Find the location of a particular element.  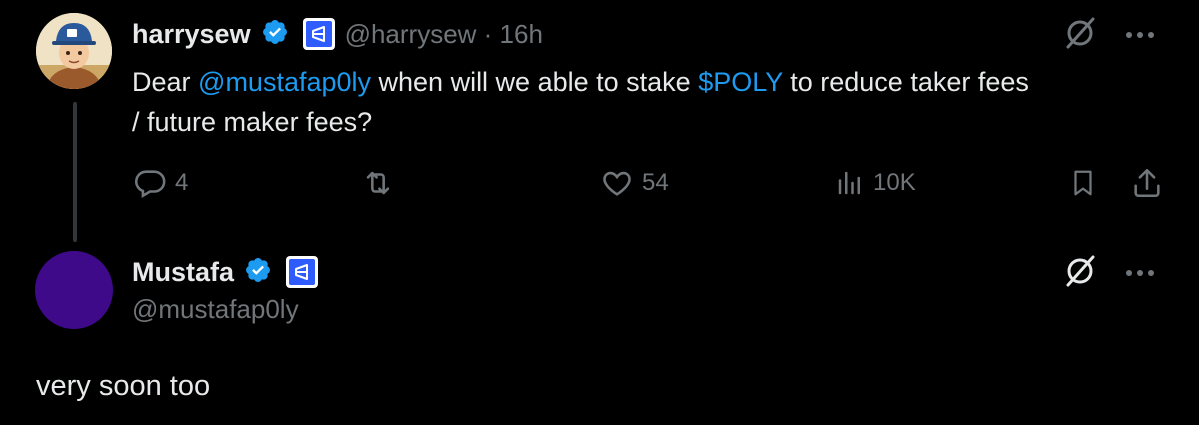

reply-handle: @mustafap0ly is located at coordinates (215, 309).